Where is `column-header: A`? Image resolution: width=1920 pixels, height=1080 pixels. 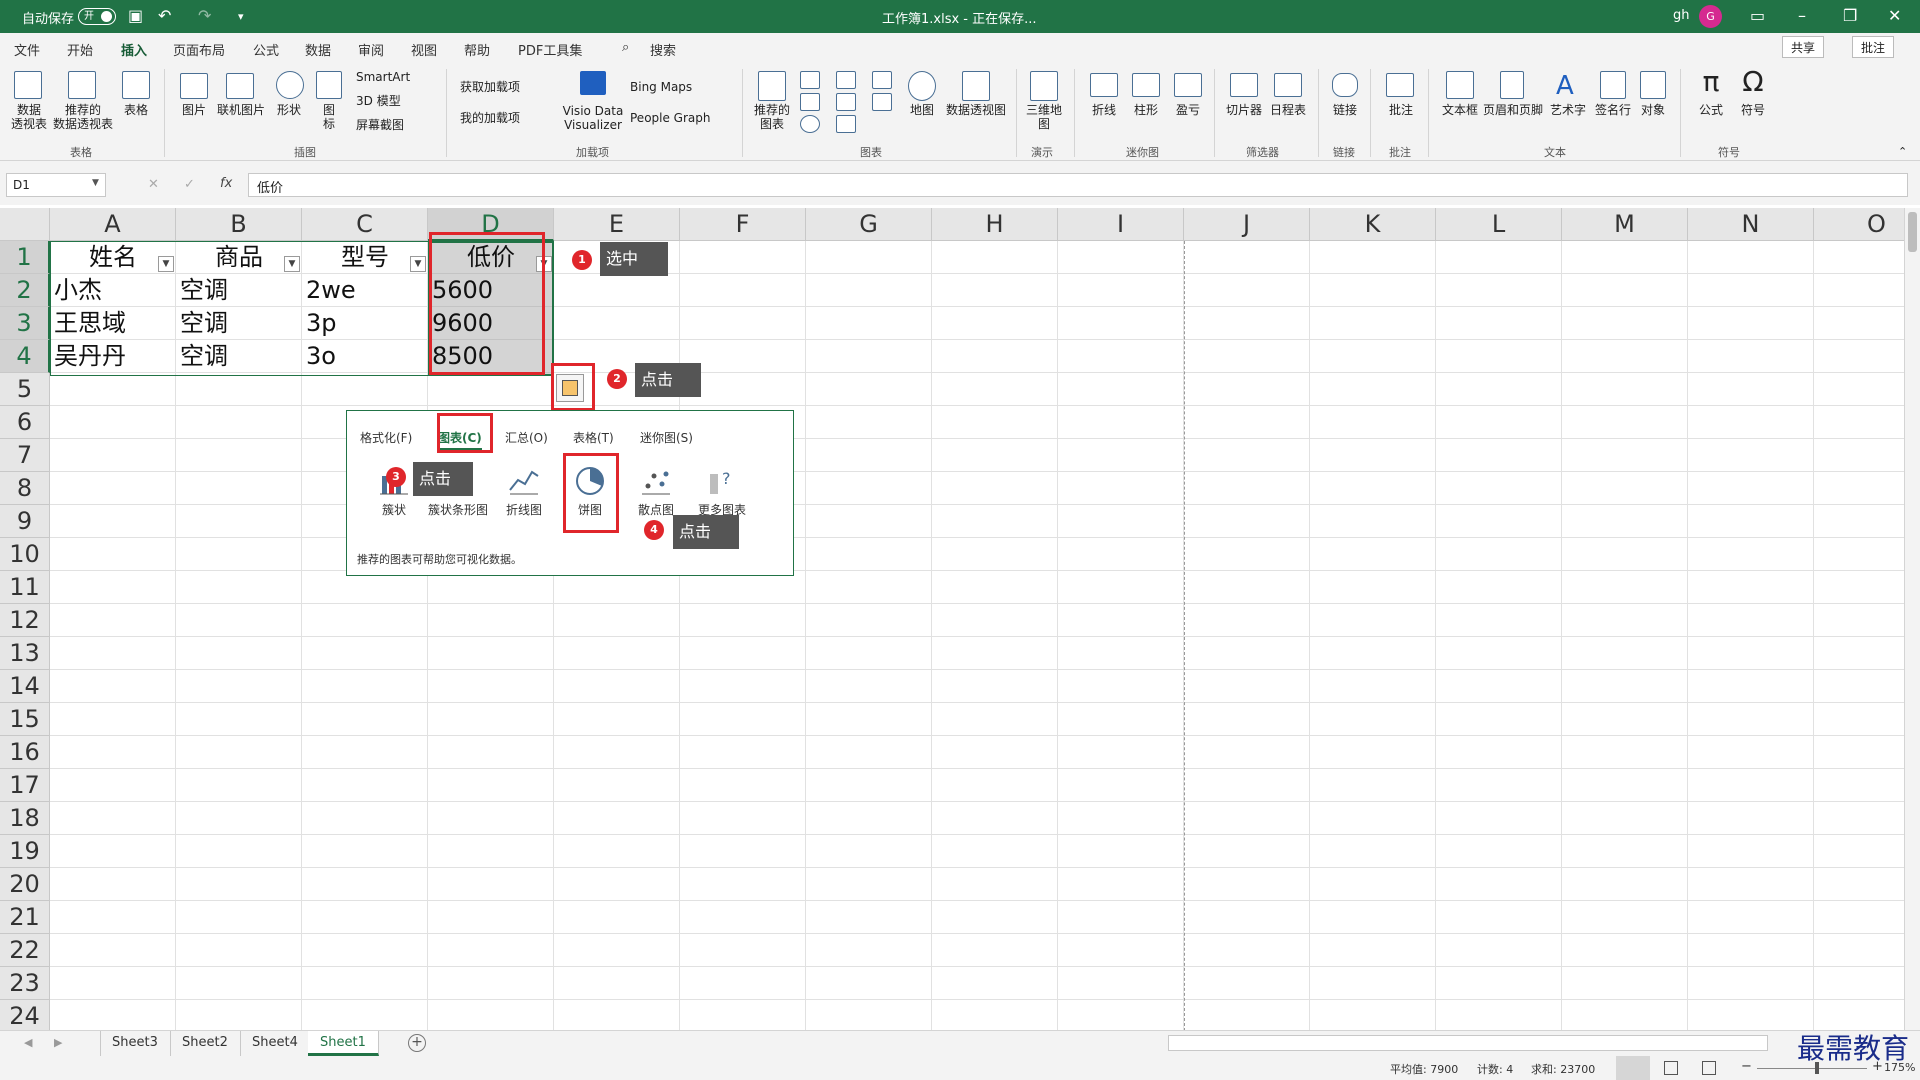
column-header: A is located at coordinates (113, 224).